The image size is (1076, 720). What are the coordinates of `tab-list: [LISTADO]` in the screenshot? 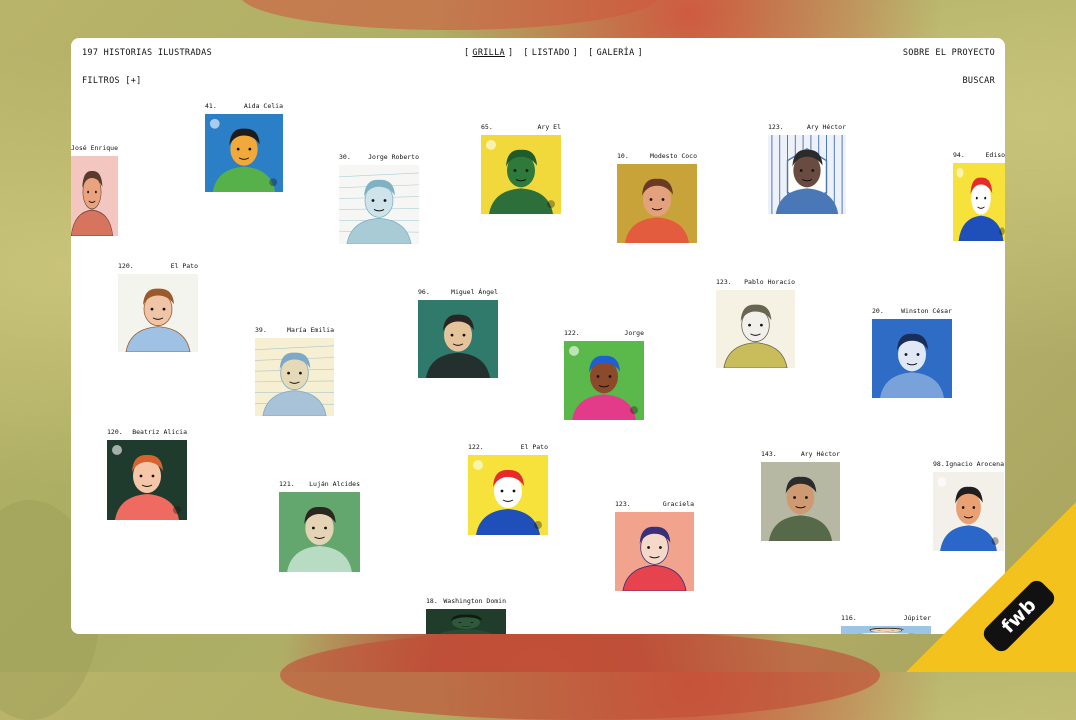 It's located at (550, 53).